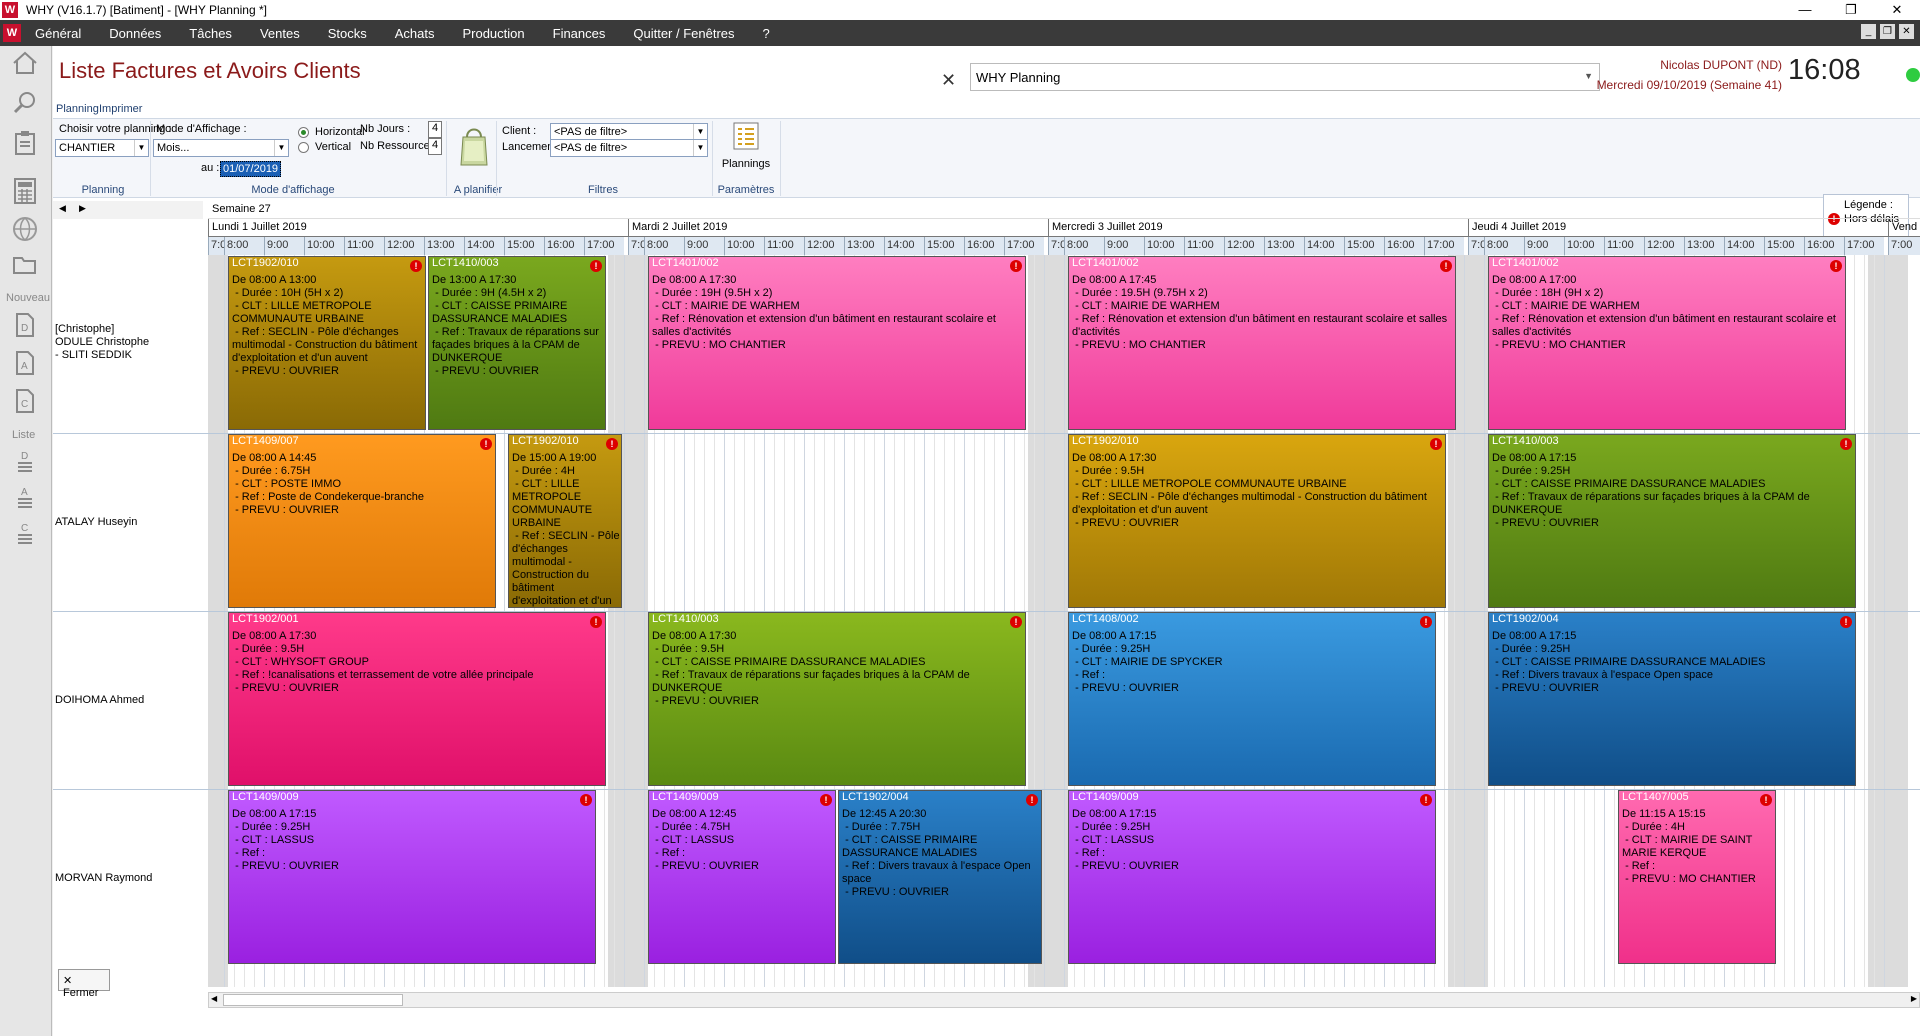 Image resolution: width=1920 pixels, height=1036 pixels. Describe the element at coordinates (543, 471) in the screenshot. I see `event-line: - Durée : 4H` at that location.